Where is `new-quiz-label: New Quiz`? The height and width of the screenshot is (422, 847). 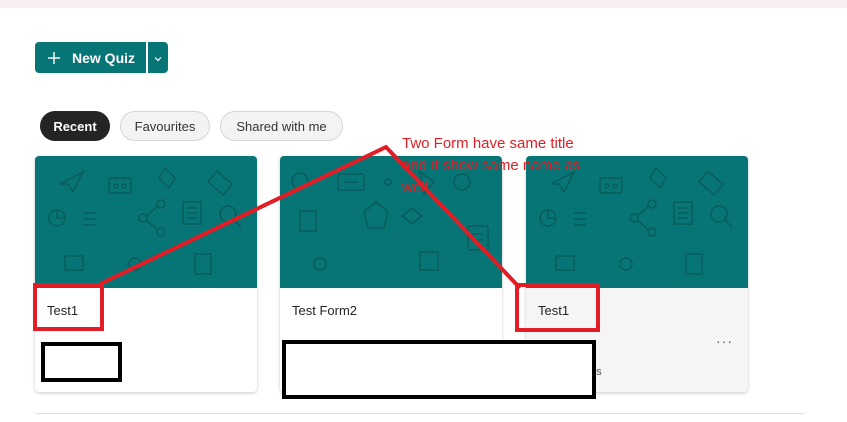
new-quiz-label: New Quiz is located at coordinates (104, 57).